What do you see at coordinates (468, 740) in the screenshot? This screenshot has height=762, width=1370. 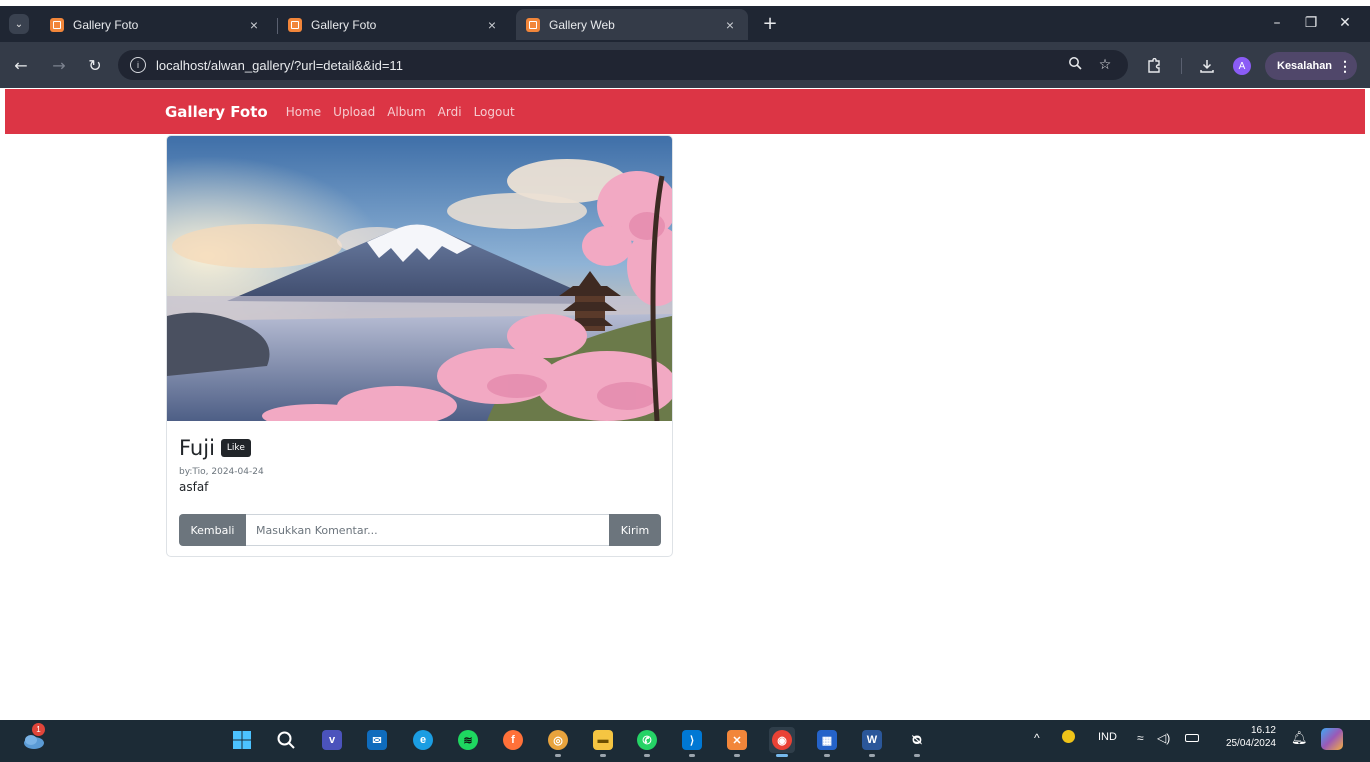 I see `spotify-icon: ≋` at bounding box center [468, 740].